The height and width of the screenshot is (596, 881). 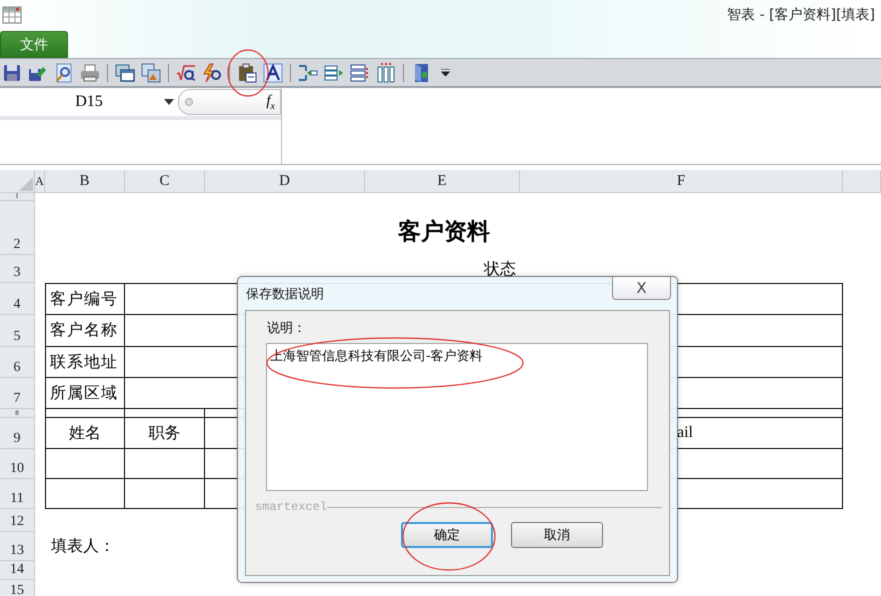 What do you see at coordinates (17, 337) in the screenshot?
I see `row-header: 5` at bounding box center [17, 337].